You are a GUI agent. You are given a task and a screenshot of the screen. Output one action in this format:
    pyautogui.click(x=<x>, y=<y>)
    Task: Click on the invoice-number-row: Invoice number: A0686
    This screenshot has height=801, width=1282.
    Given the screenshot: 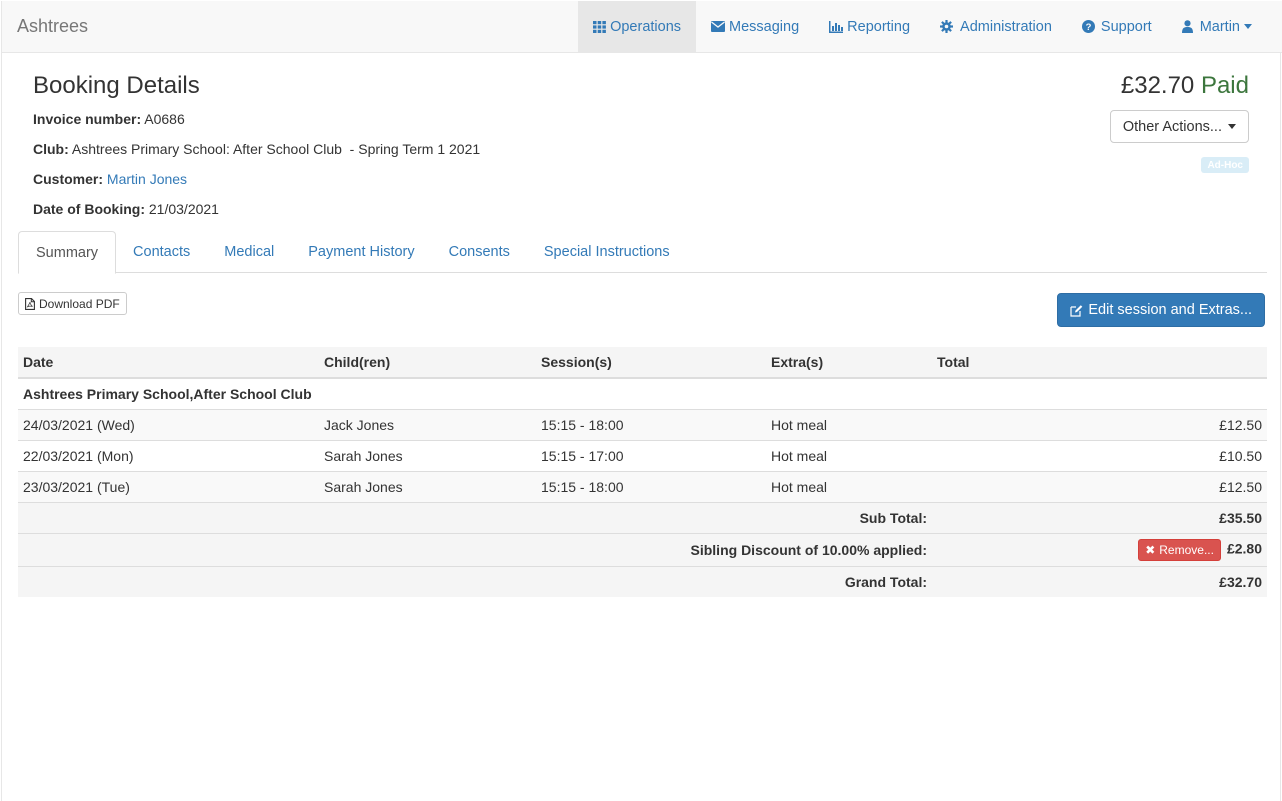 What is the action you would take?
    pyautogui.click(x=109, y=119)
    